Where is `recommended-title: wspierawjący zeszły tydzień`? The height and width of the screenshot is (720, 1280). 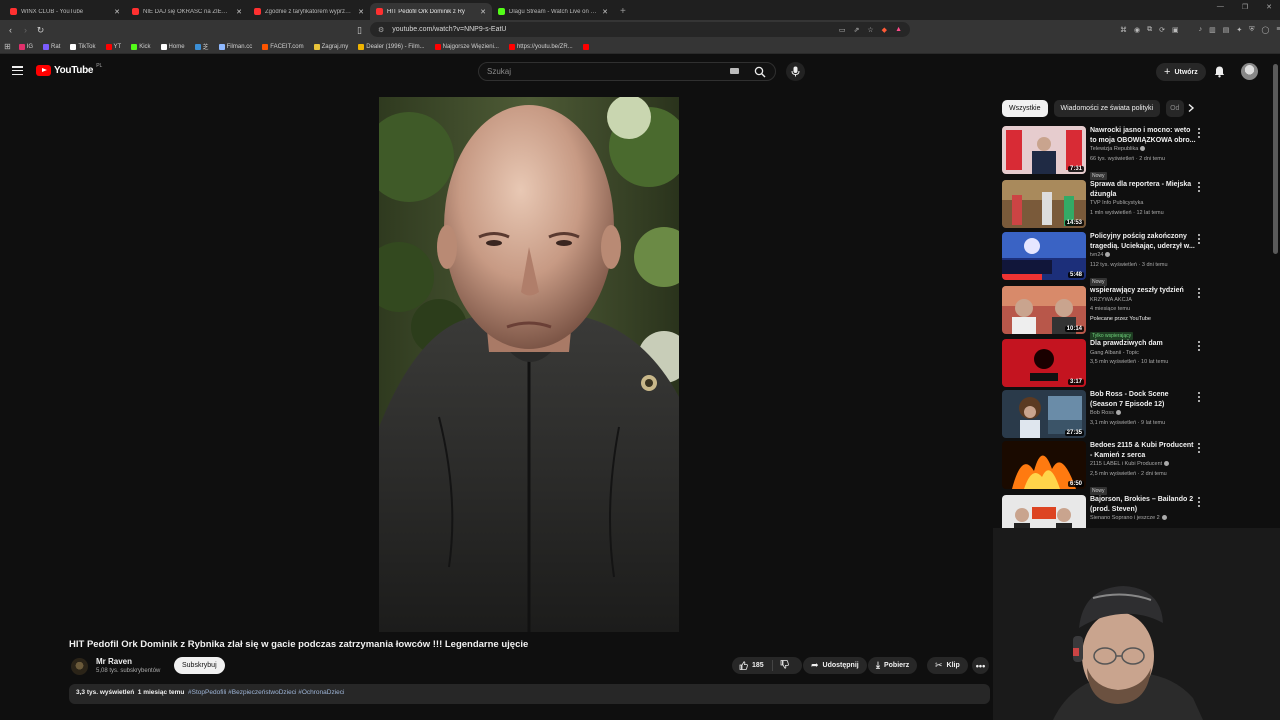 recommended-title: wspierawjący zeszły tydzień is located at coordinates (1143, 291).